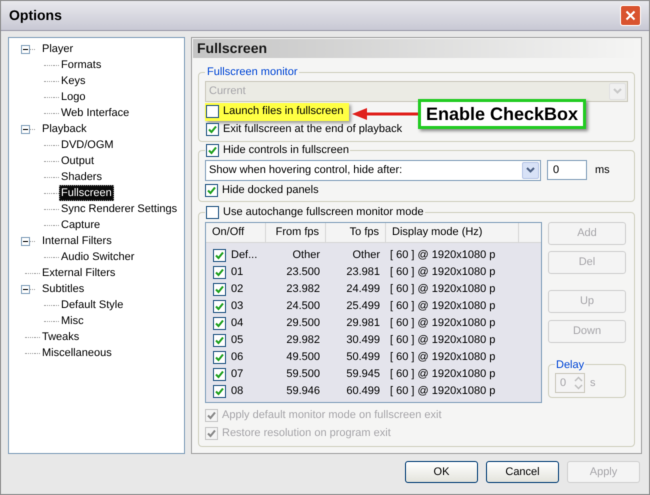 The height and width of the screenshot is (495, 650). I want to click on tree-item: Playback, so click(64, 129).